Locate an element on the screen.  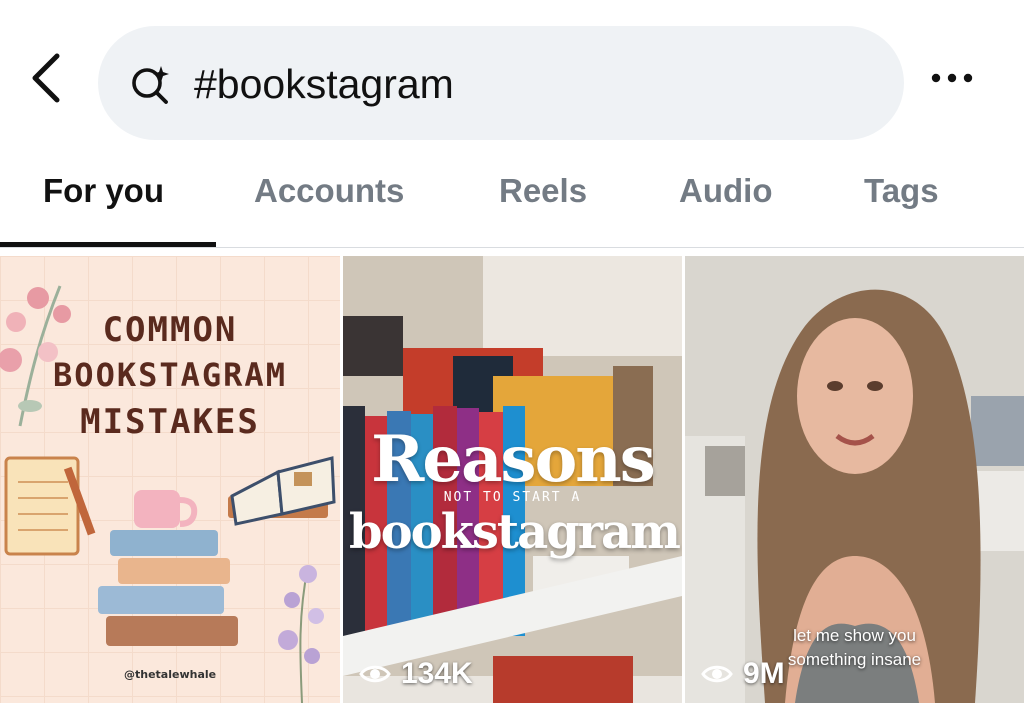
tab-for-you: For you is located at coordinates (103, 191).